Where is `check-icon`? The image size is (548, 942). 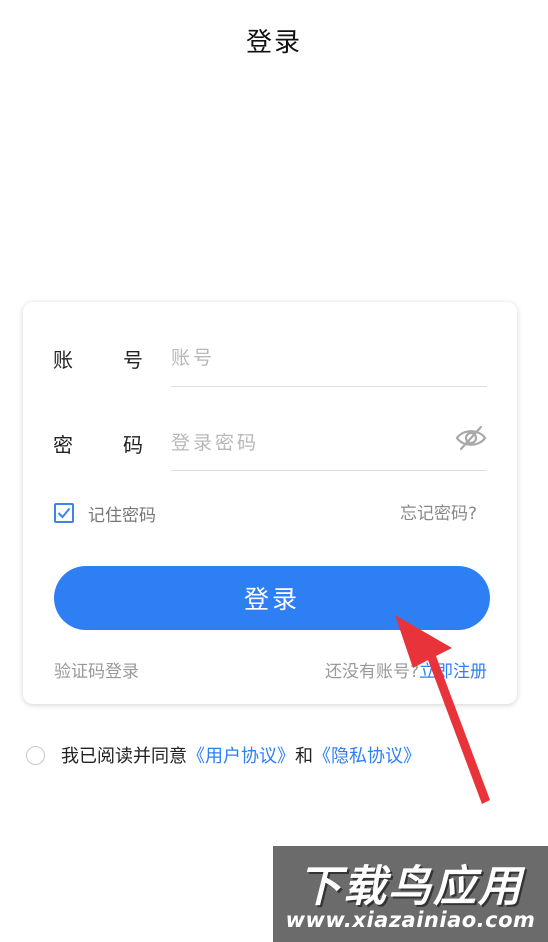
check-icon is located at coordinates (64, 513).